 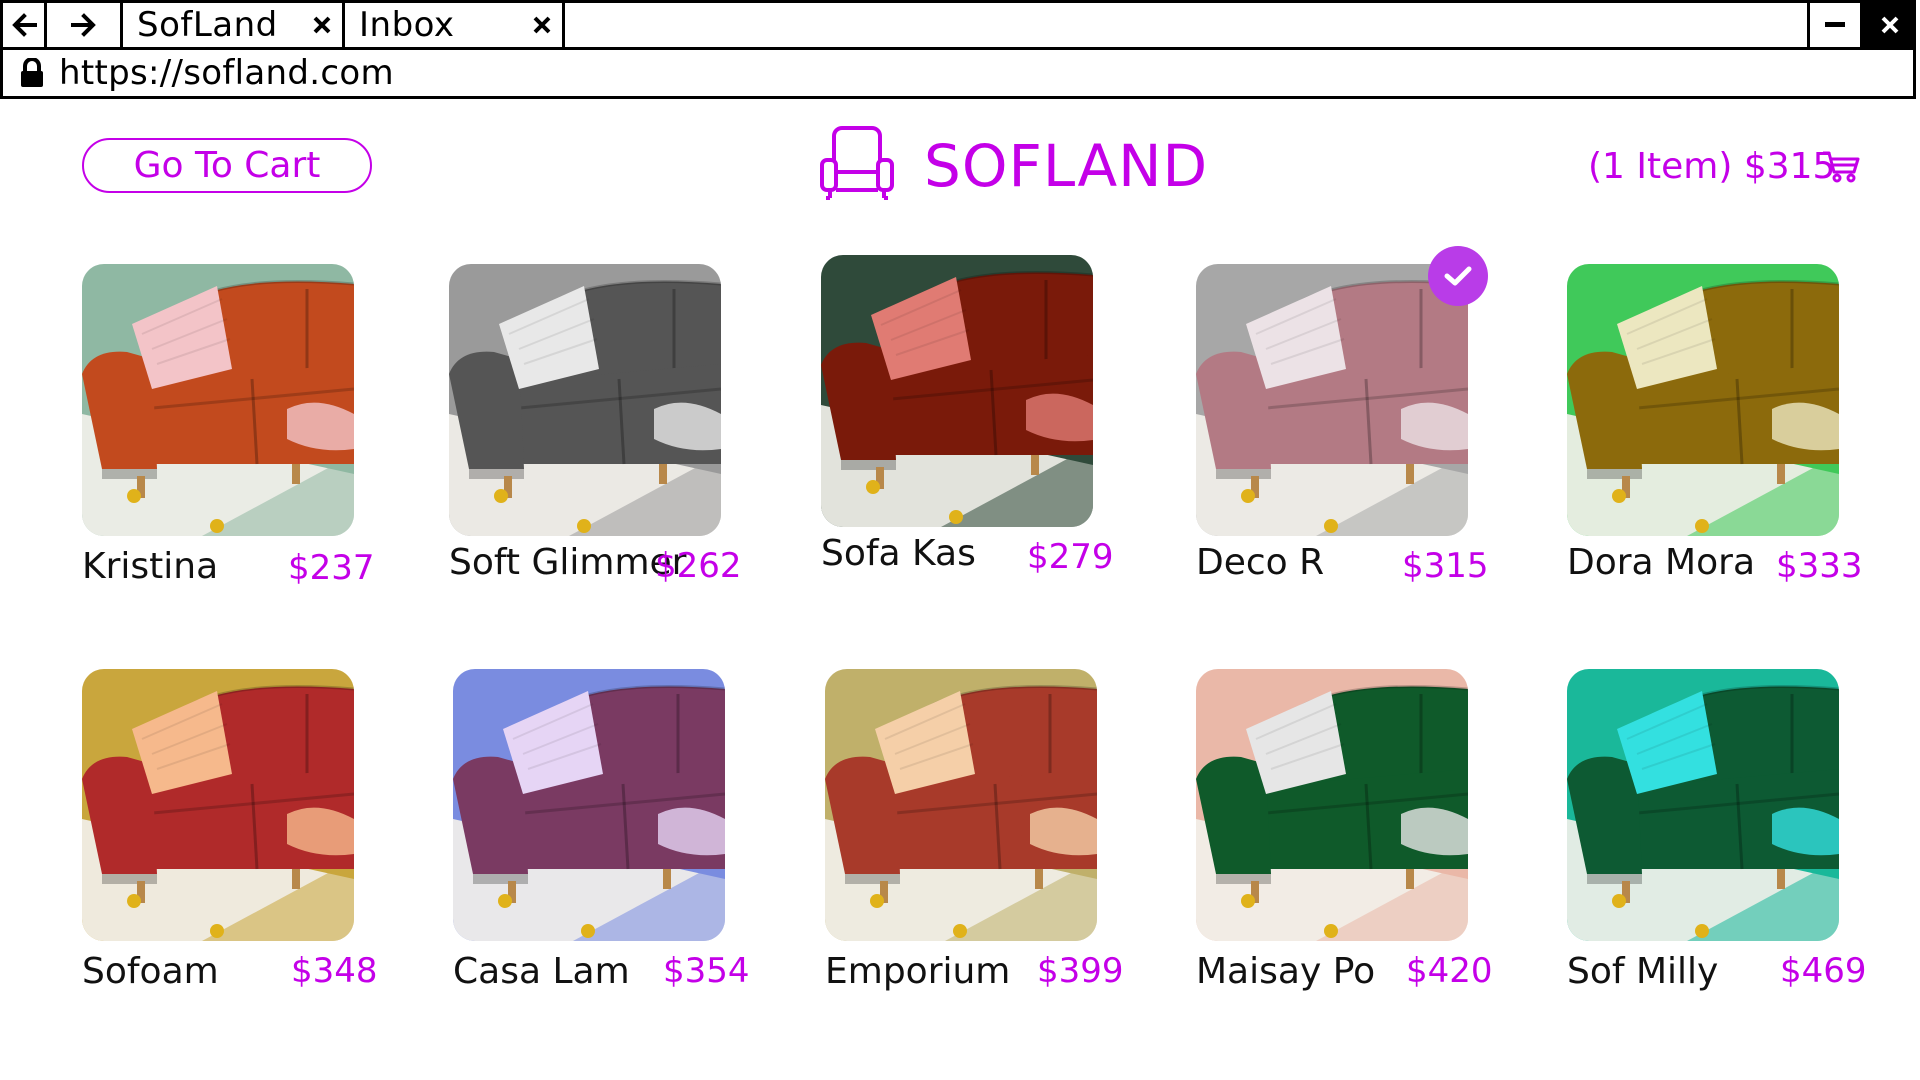 I want to click on lock-icon, so click(x=32, y=73).